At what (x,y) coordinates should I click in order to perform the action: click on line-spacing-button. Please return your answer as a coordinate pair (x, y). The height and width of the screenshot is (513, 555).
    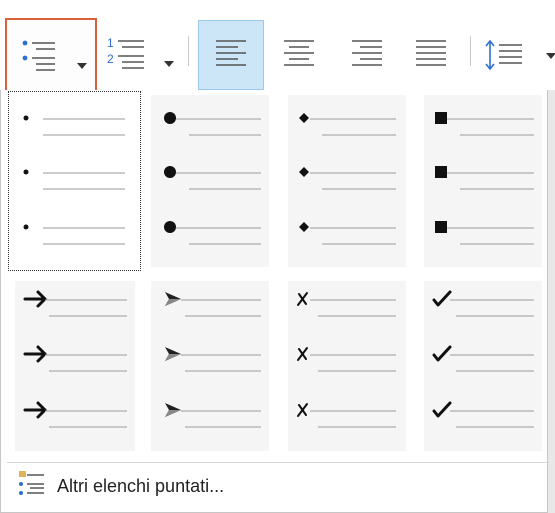
    Looking at the image, I should click on (516, 55).